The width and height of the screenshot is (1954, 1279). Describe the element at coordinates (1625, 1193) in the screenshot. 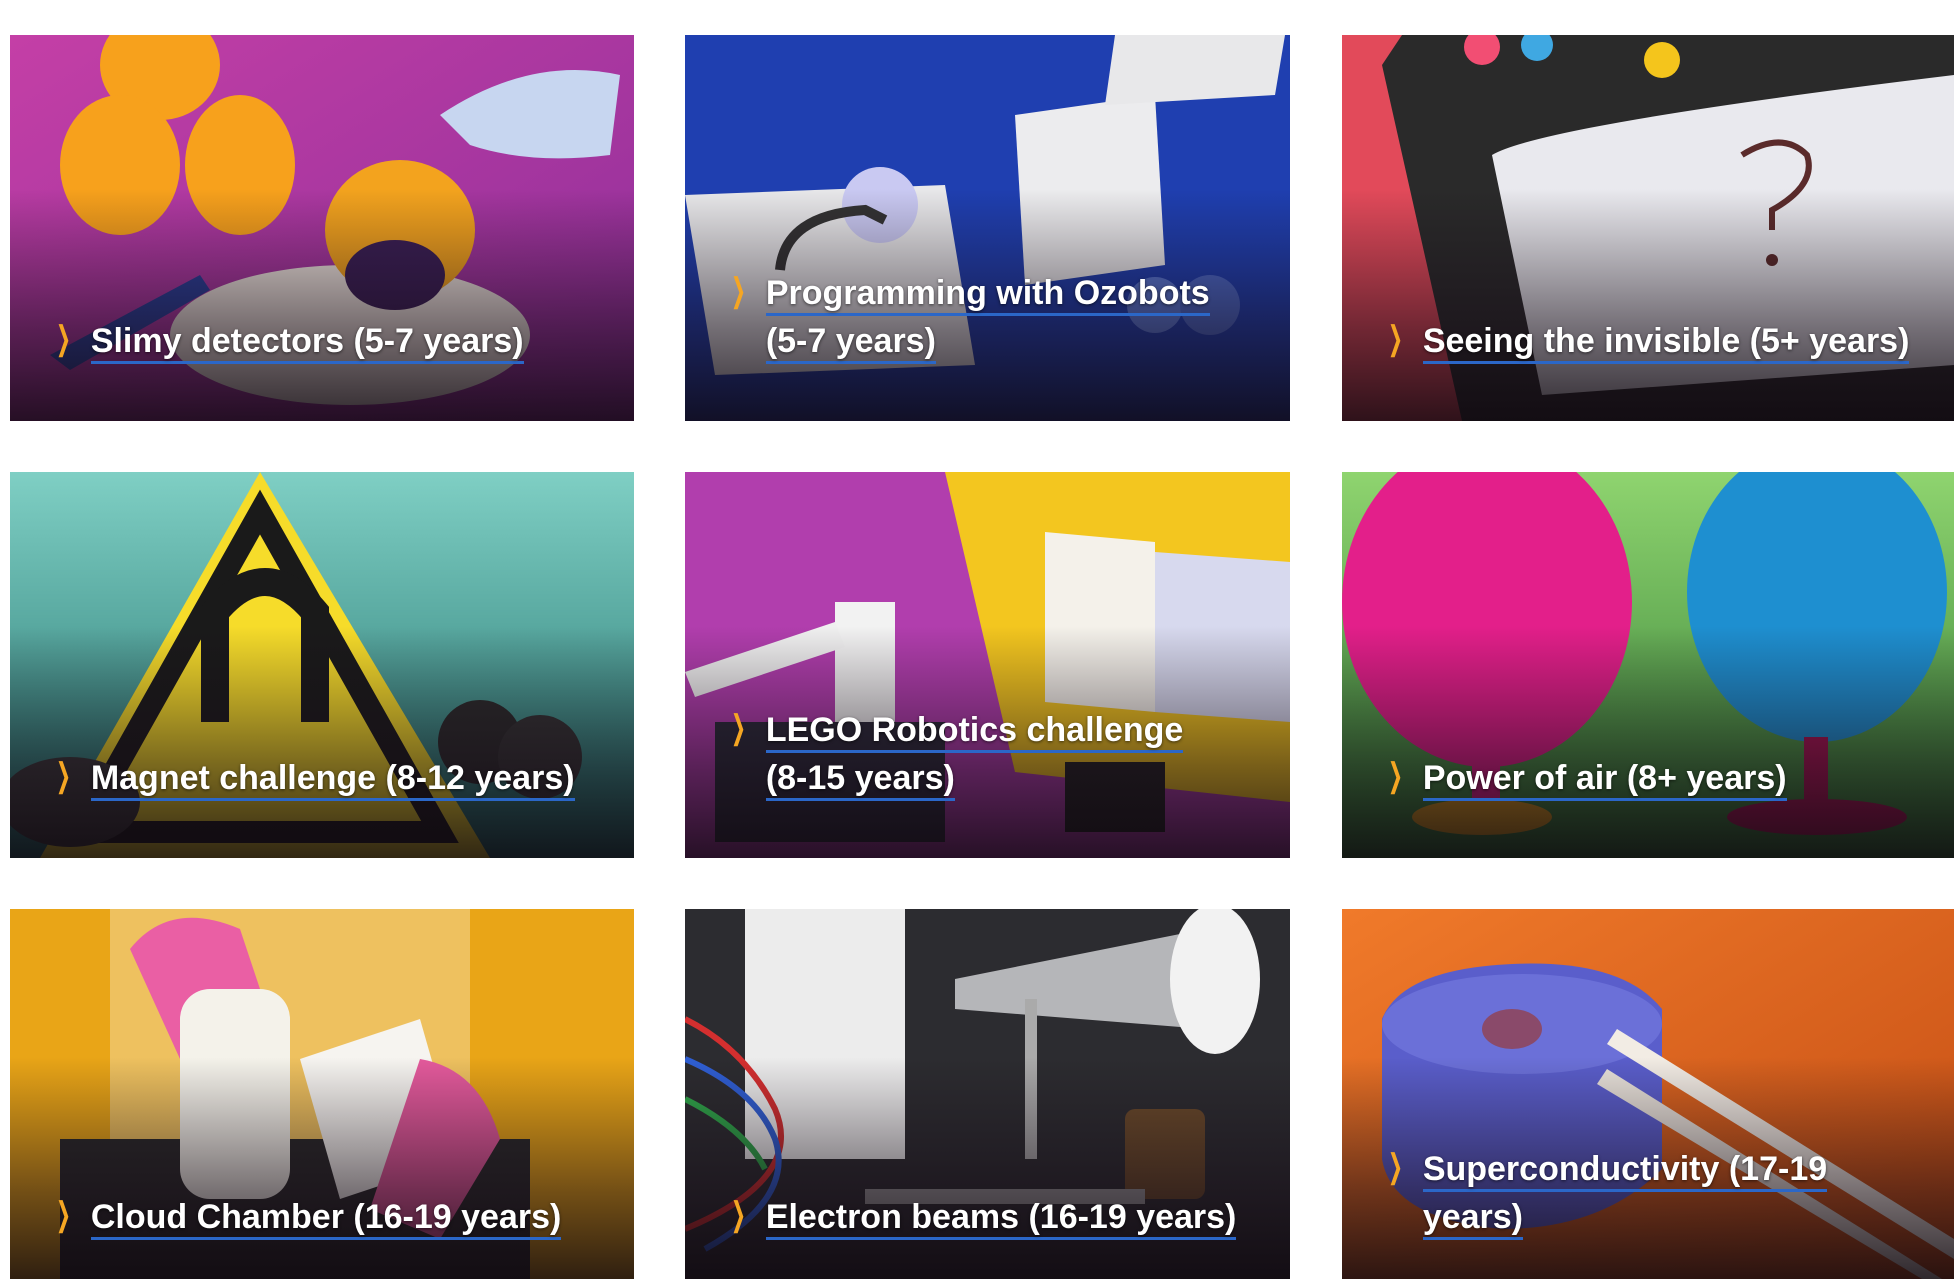

I see `card-title: Superconductivity (17-19 years)` at that location.